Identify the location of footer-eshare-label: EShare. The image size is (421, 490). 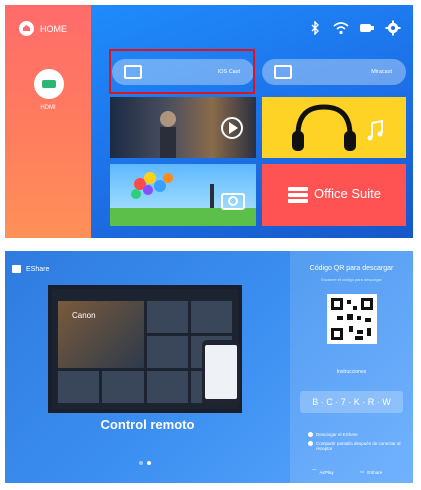
(375, 472).